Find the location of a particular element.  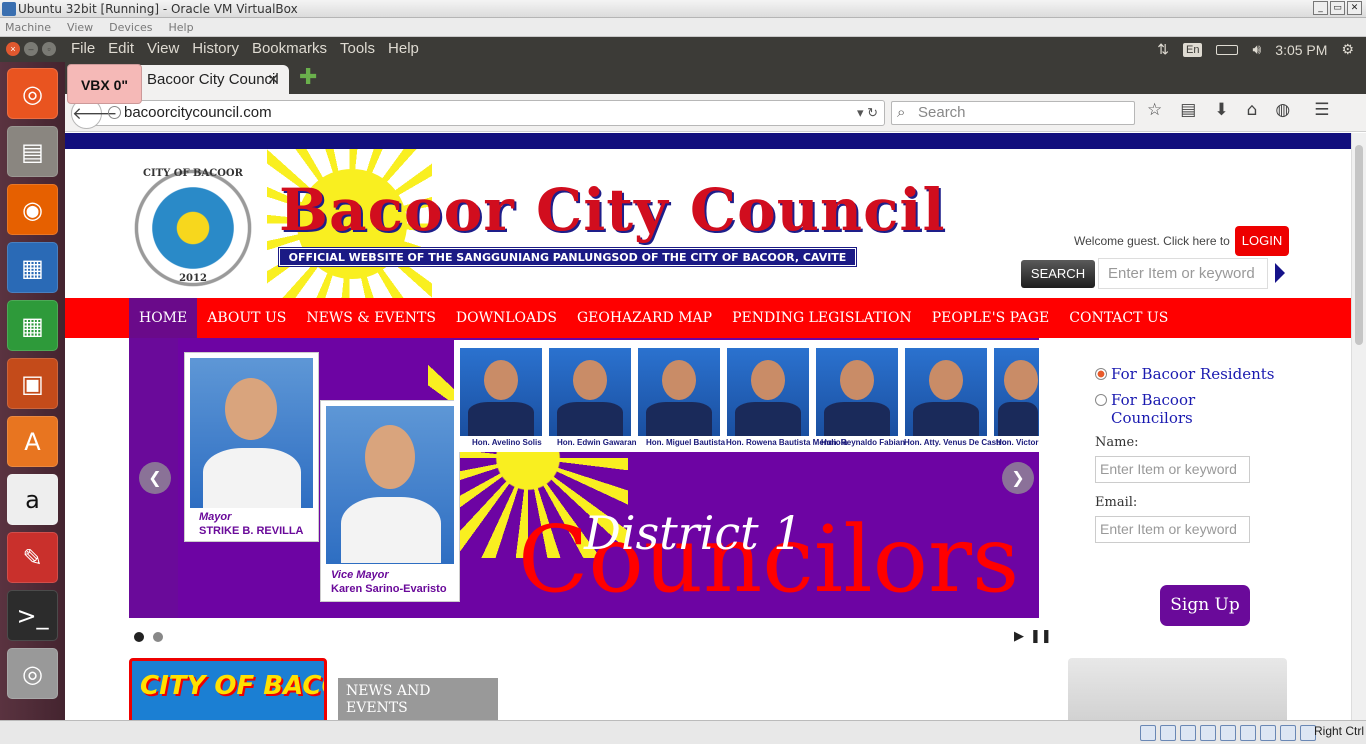

scrollbar-thumb is located at coordinates (1359, 245).